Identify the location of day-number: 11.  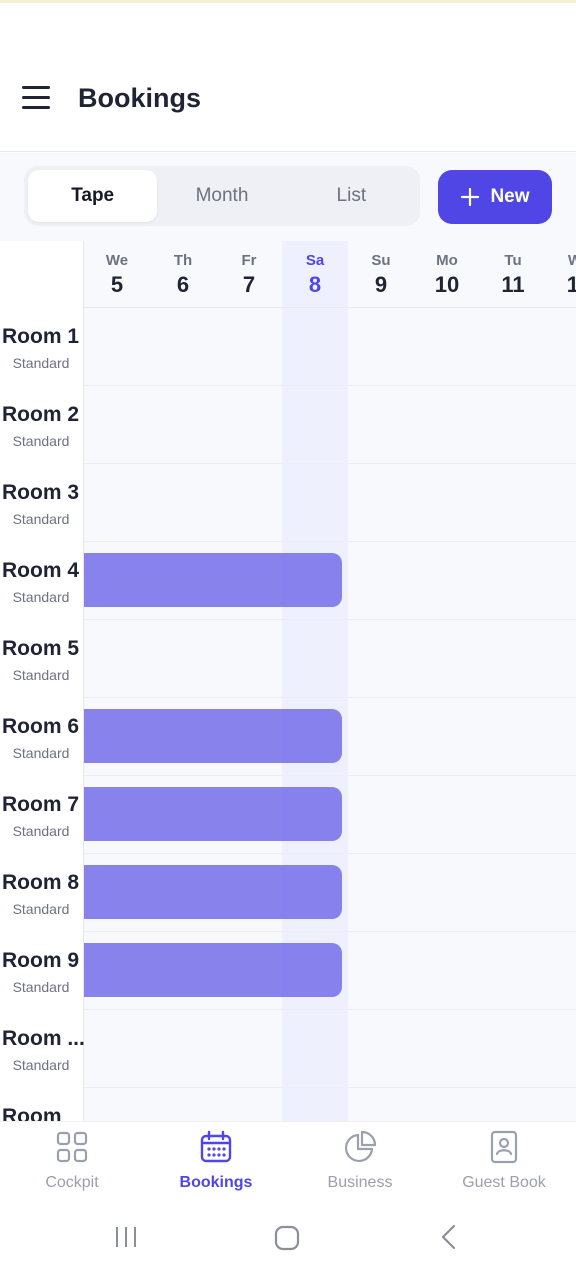
(513, 284).